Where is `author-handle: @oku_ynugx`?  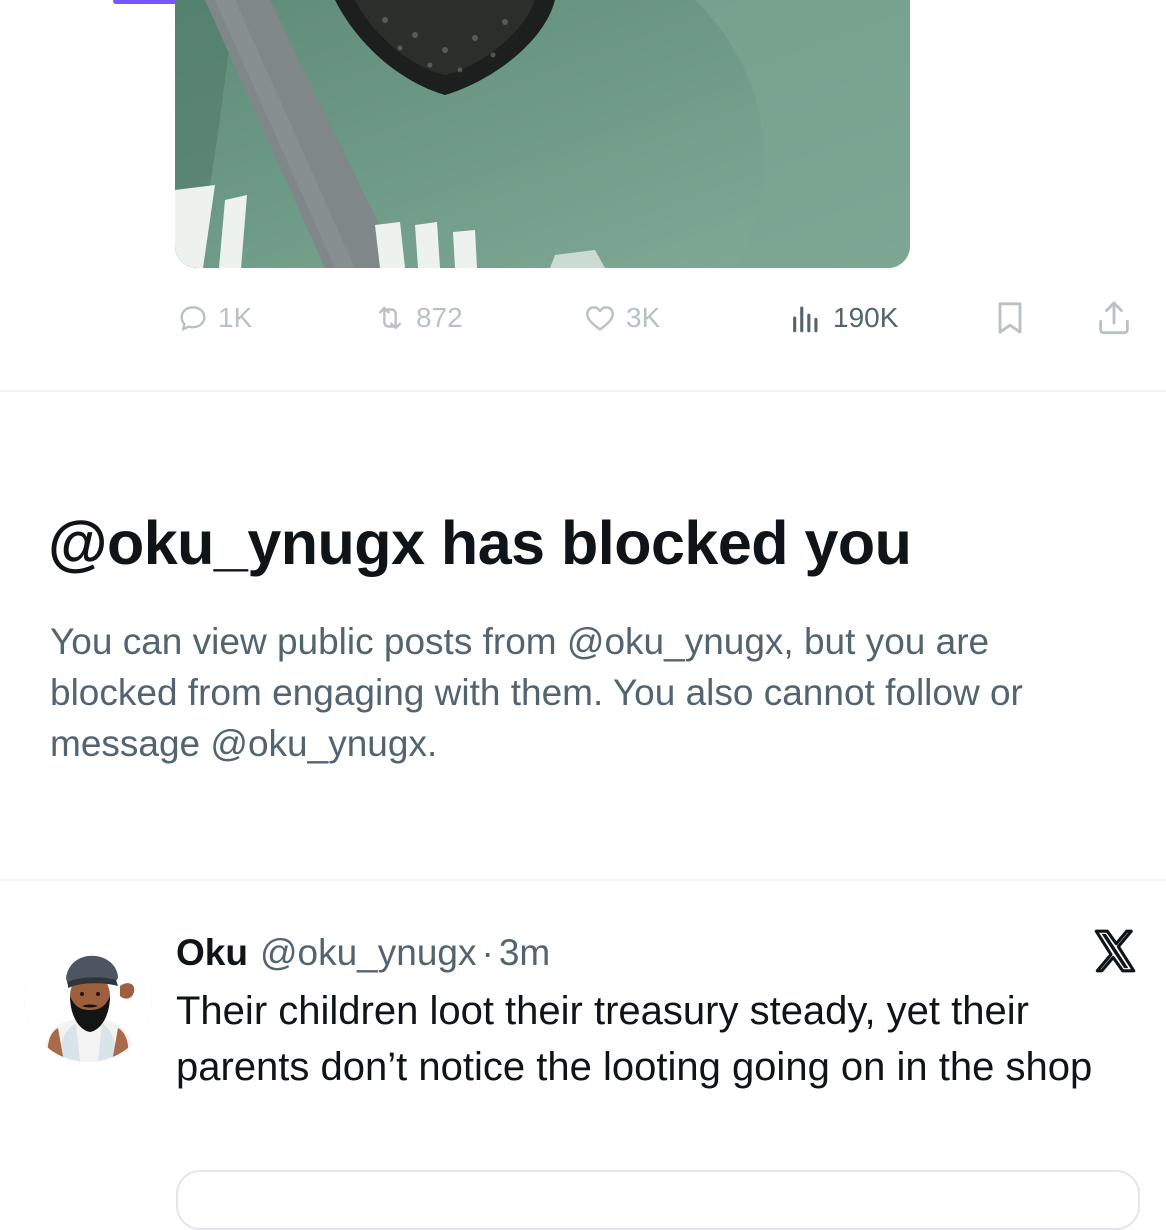
author-handle: @oku_ynugx is located at coordinates (368, 953).